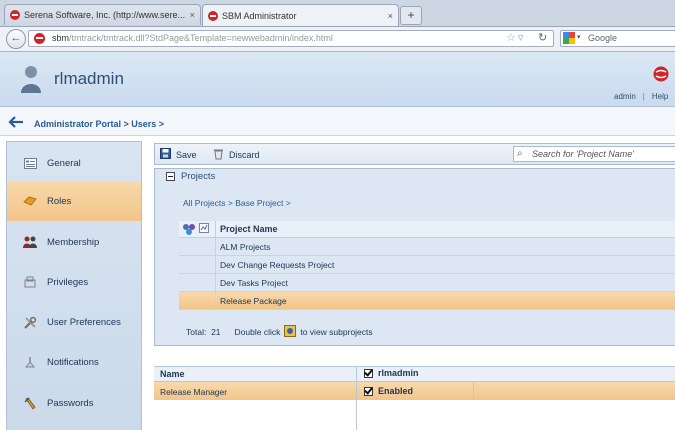 Image resolution: width=675 pixels, height=430 pixels. Describe the element at coordinates (39, 38) in the screenshot. I see `site-favicon-icon` at that location.